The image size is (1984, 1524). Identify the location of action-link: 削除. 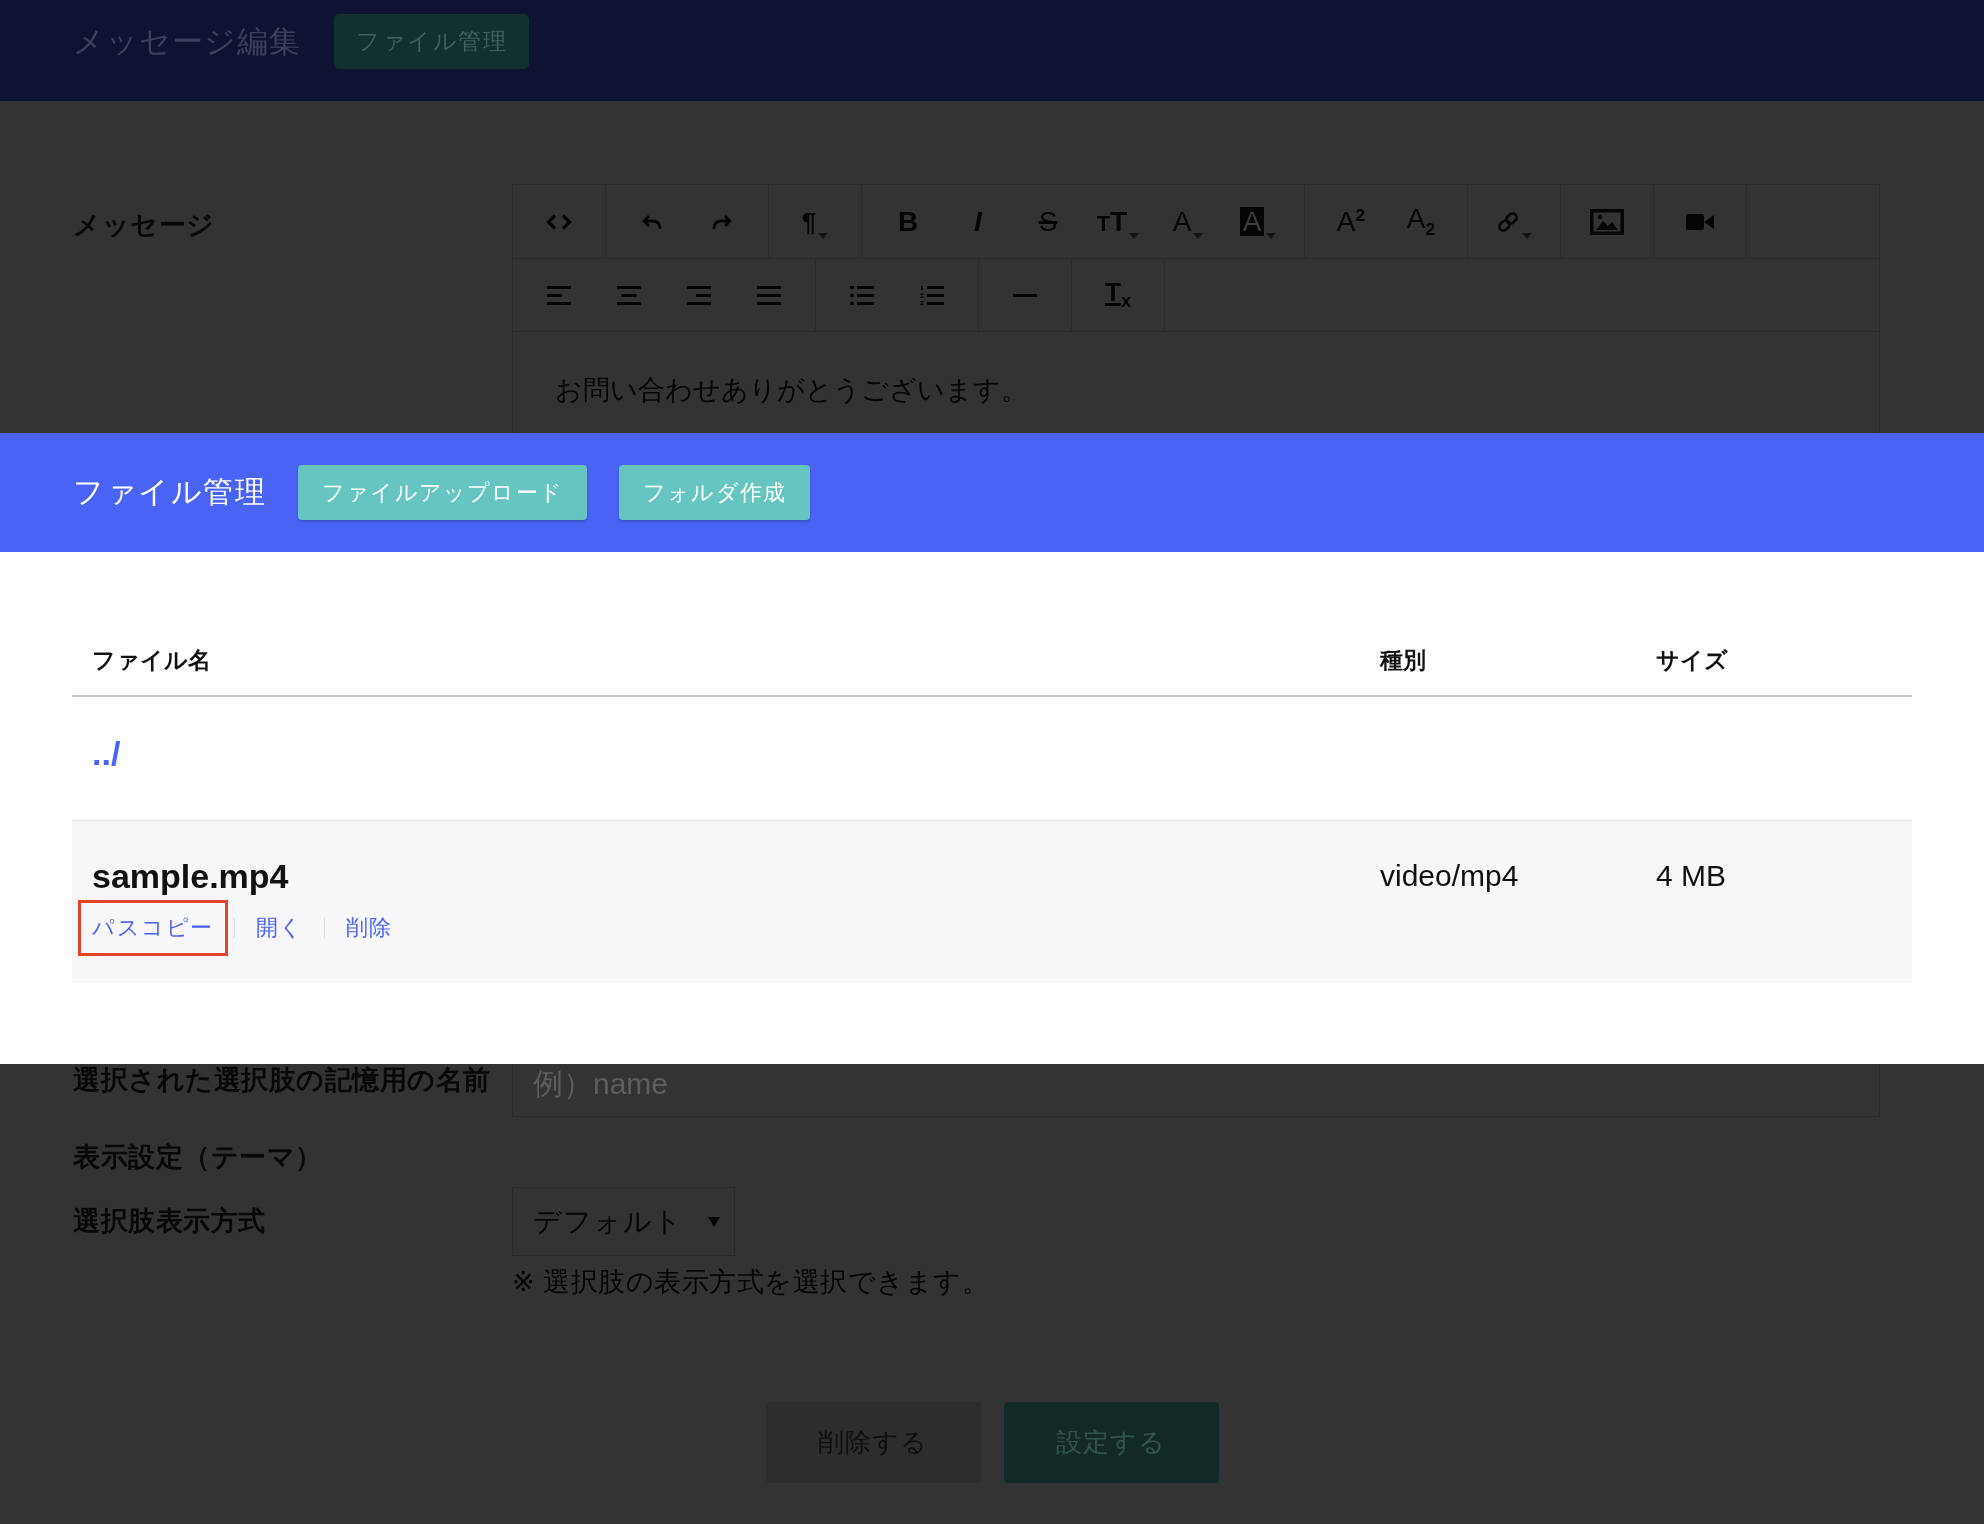
(369, 928).